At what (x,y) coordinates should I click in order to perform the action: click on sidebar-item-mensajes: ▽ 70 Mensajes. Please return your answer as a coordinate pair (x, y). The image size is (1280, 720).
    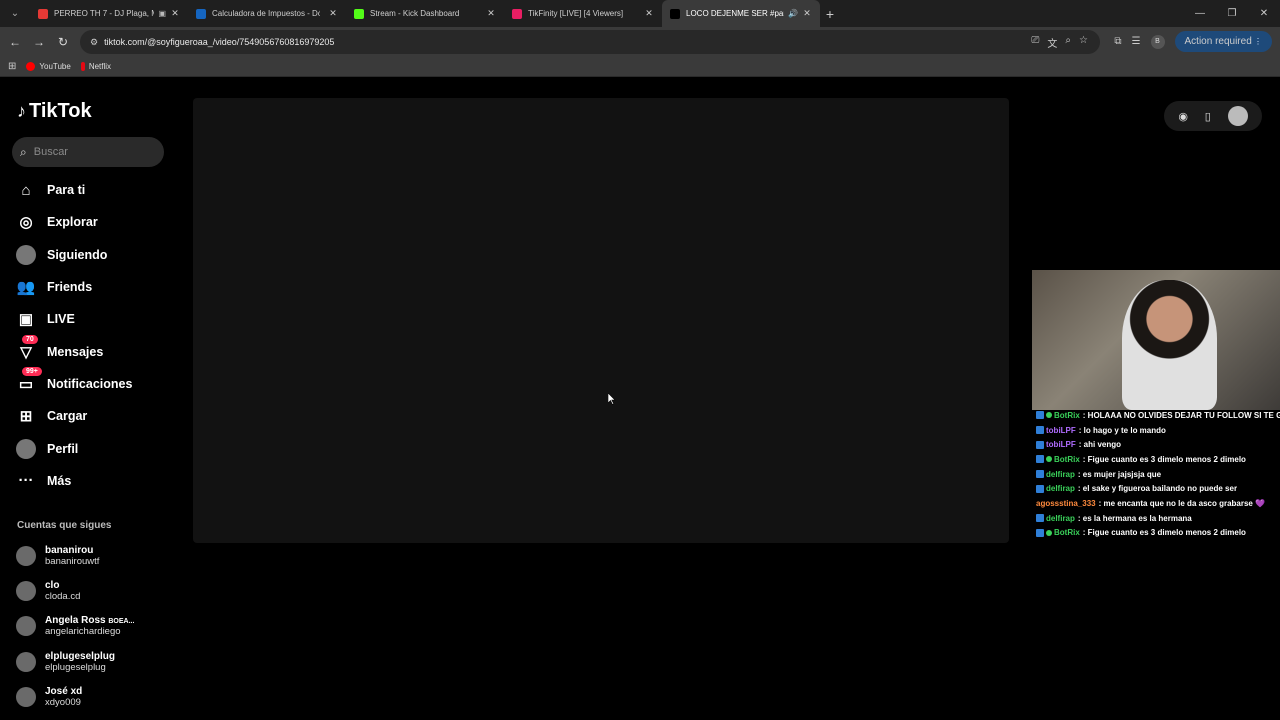
    Looking at the image, I should click on (73, 350).